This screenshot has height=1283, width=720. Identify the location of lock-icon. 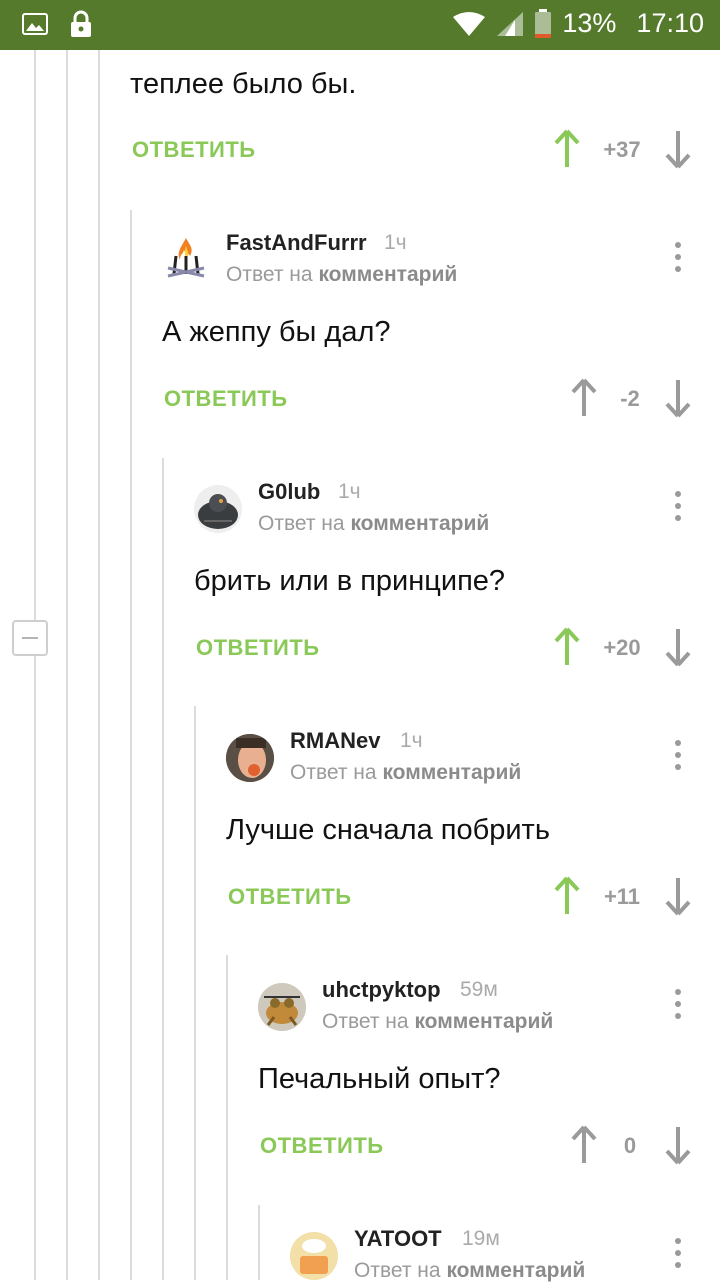
(81, 24).